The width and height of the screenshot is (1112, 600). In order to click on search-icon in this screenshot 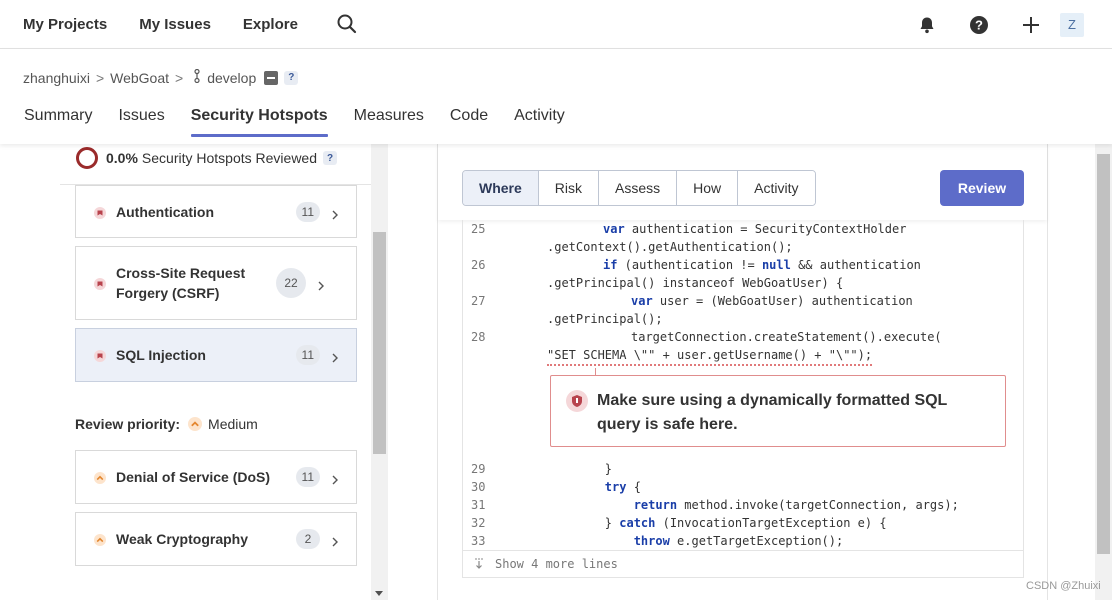, I will do `click(347, 24)`.